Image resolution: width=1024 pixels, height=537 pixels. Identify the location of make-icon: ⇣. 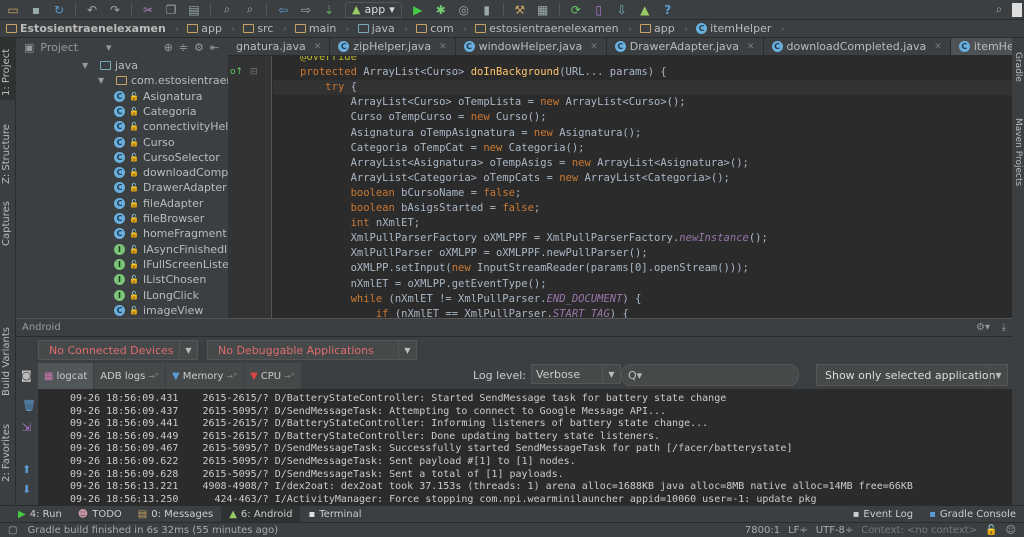
(329, 10).